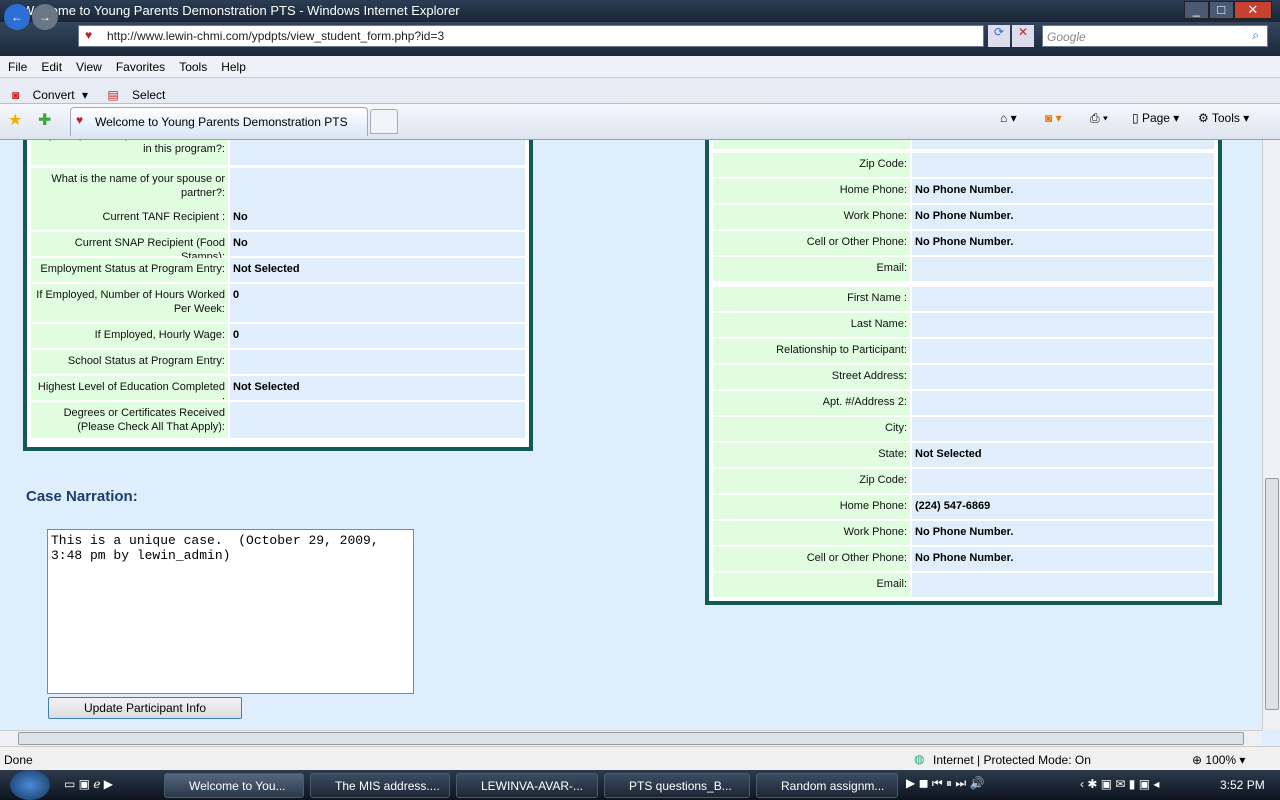 The image size is (1280, 800). Describe the element at coordinates (1255, 35) in the screenshot. I see `search-icon: ⌕` at that location.